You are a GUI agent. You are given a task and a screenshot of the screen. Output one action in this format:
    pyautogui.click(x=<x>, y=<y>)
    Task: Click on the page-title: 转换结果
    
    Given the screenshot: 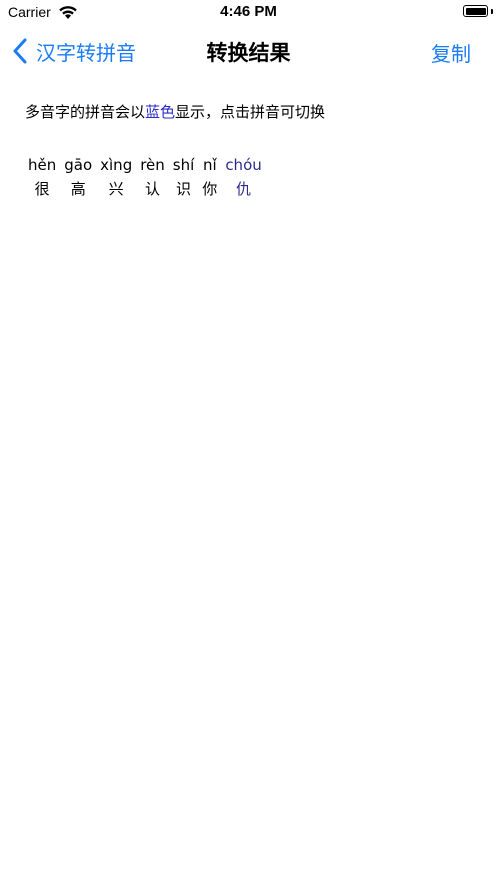 What is the action you would take?
    pyautogui.click(x=248, y=53)
    